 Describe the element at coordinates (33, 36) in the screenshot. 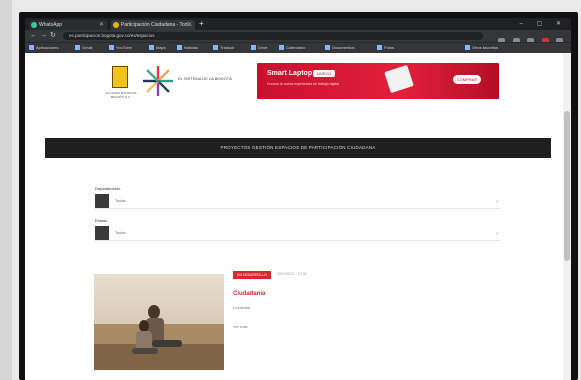

I see `back-button: ←` at that location.